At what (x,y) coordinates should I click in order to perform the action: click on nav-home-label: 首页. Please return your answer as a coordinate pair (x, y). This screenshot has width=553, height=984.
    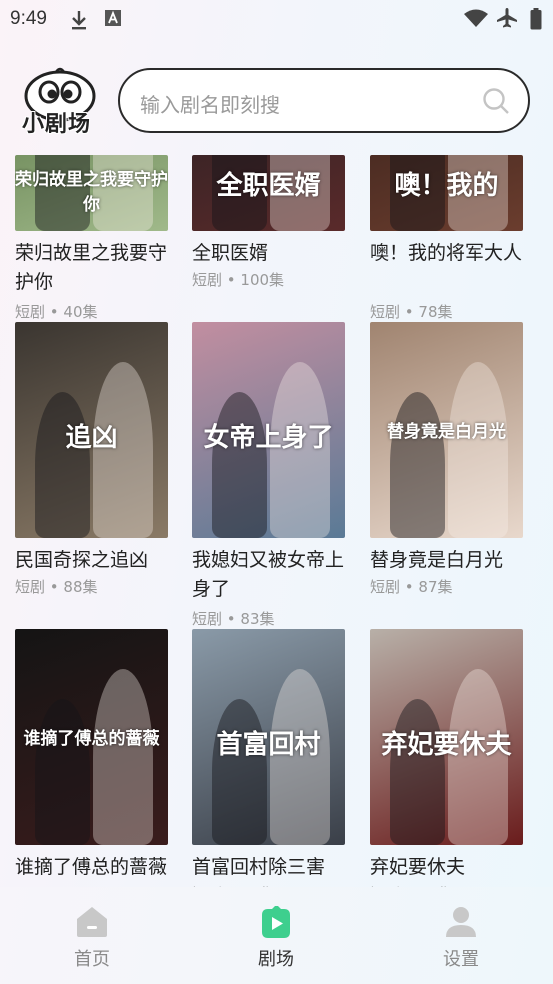
    Looking at the image, I should click on (92, 959).